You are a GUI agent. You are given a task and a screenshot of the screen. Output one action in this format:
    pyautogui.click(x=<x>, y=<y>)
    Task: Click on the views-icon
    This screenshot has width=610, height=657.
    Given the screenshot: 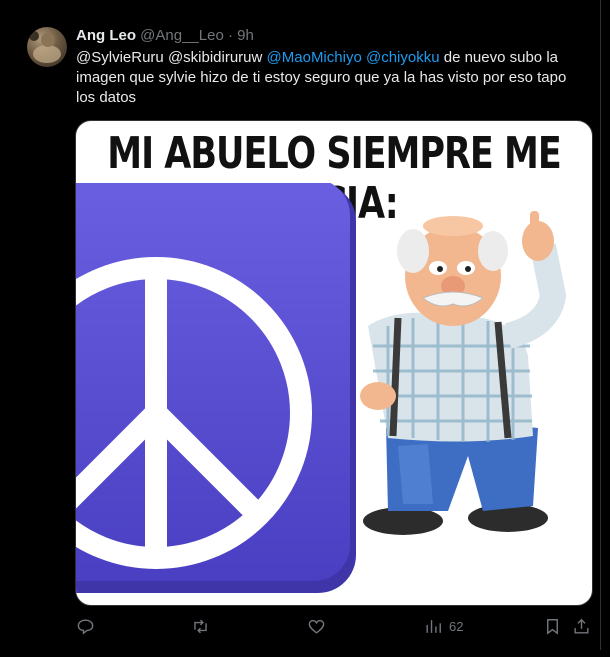 What is the action you would take?
    pyautogui.click(x=433, y=626)
    